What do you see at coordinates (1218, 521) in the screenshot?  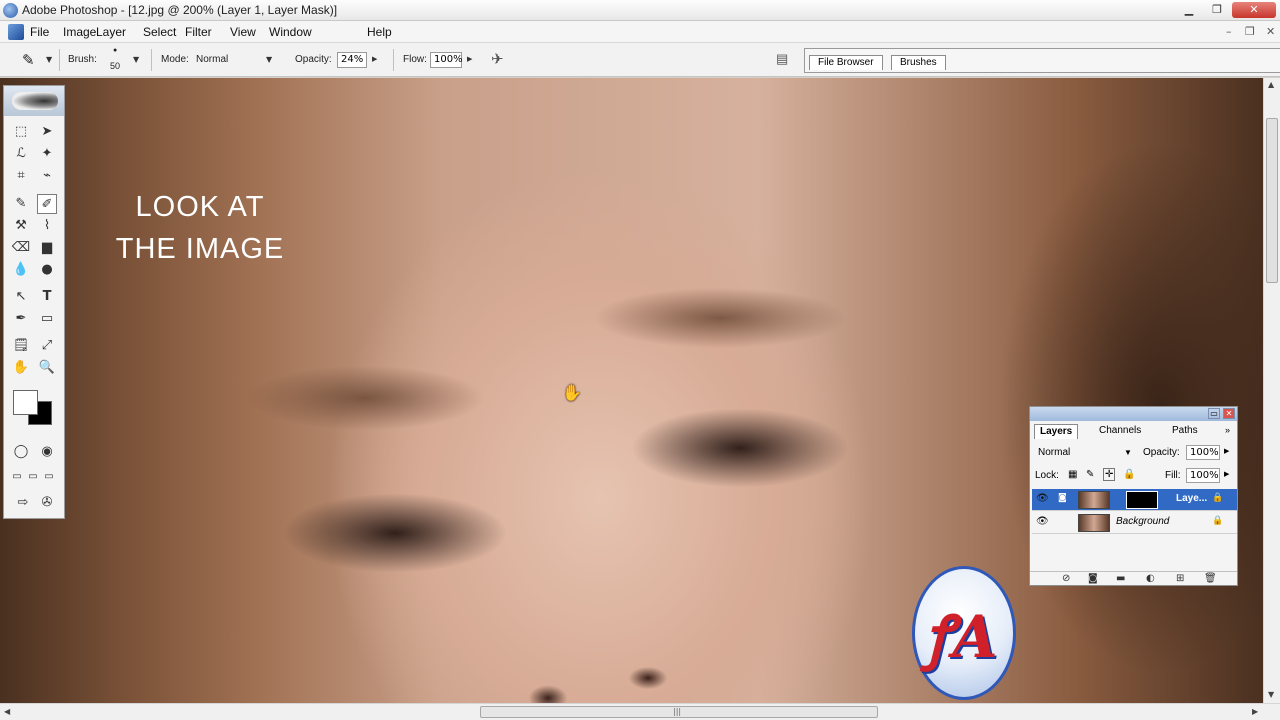 I see `background-lock-icon: 🔒` at bounding box center [1218, 521].